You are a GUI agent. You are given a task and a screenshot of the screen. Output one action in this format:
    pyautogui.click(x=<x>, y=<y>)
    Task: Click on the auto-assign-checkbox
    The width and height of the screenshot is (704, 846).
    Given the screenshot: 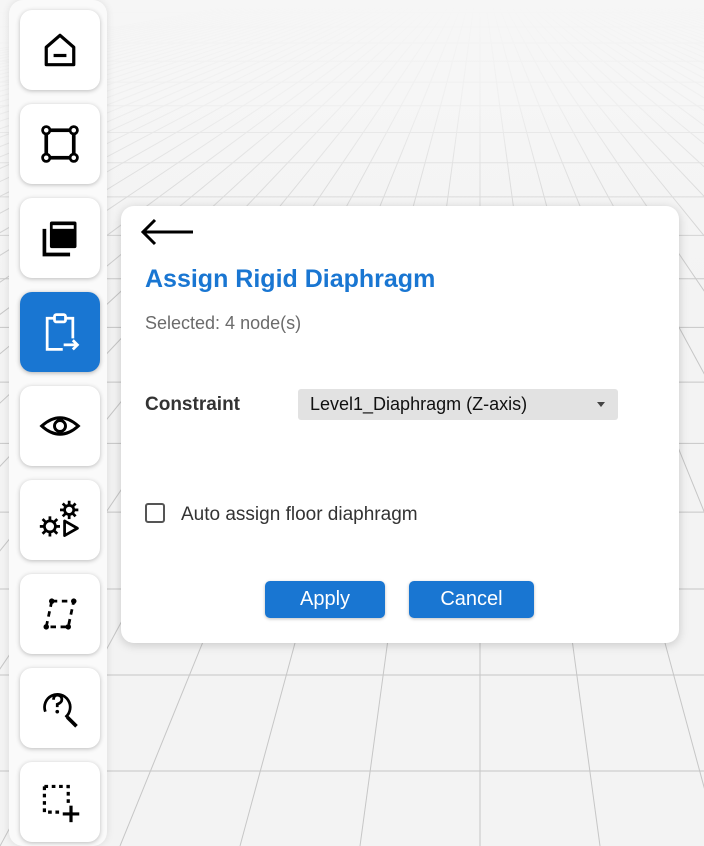 What is the action you would take?
    pyautogui.click(x=155, y=513)
    